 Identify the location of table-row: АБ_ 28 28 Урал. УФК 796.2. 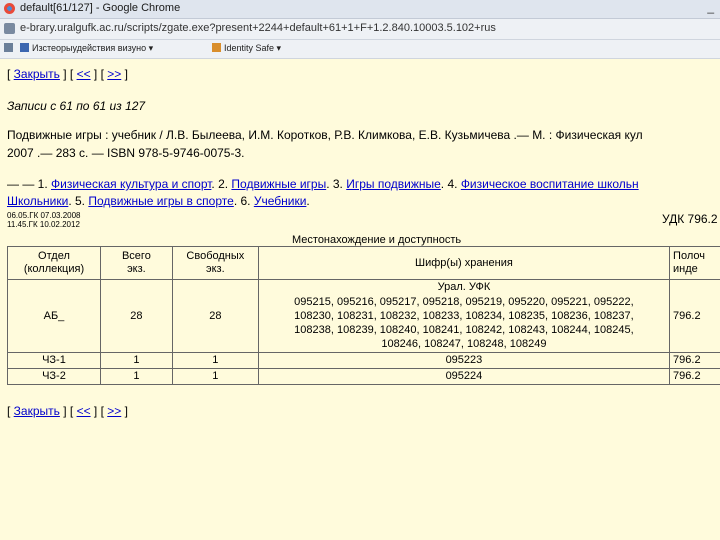
(363, 316).